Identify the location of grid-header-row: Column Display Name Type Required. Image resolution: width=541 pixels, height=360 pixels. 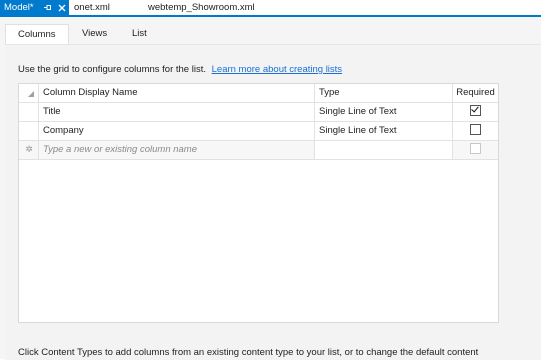
(258, 93).